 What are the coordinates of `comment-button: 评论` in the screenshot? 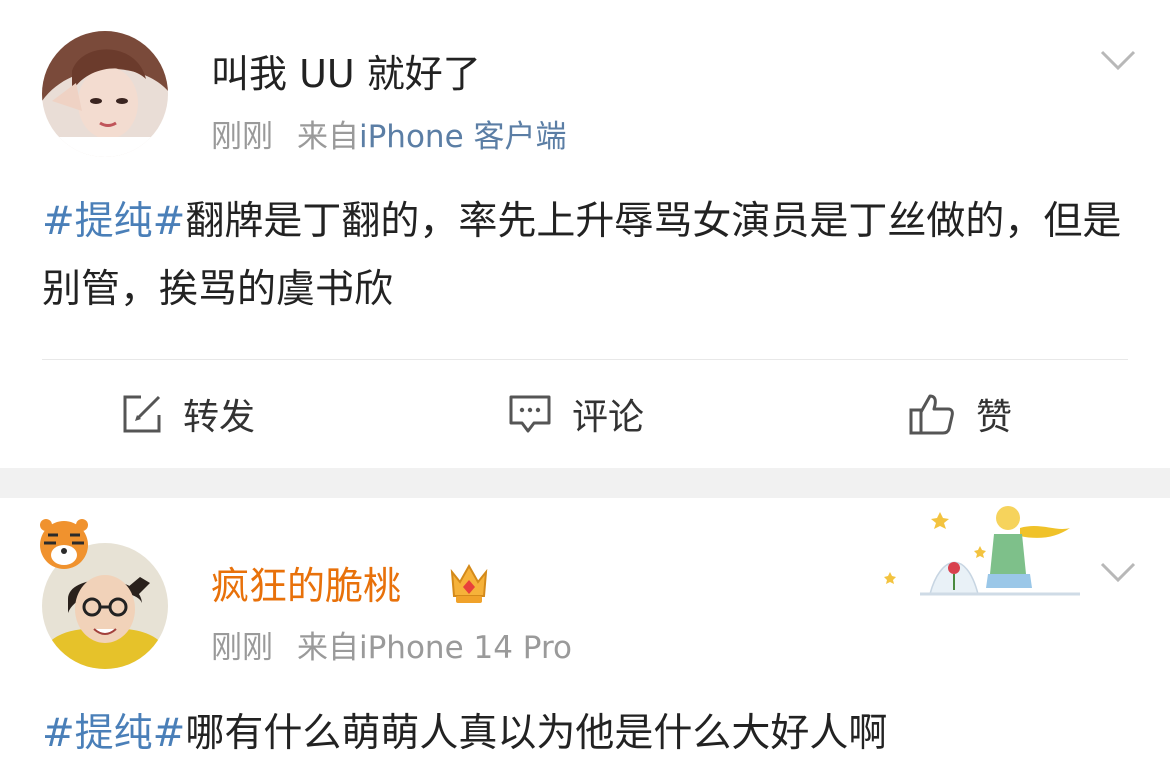 It's located at (576, 414).